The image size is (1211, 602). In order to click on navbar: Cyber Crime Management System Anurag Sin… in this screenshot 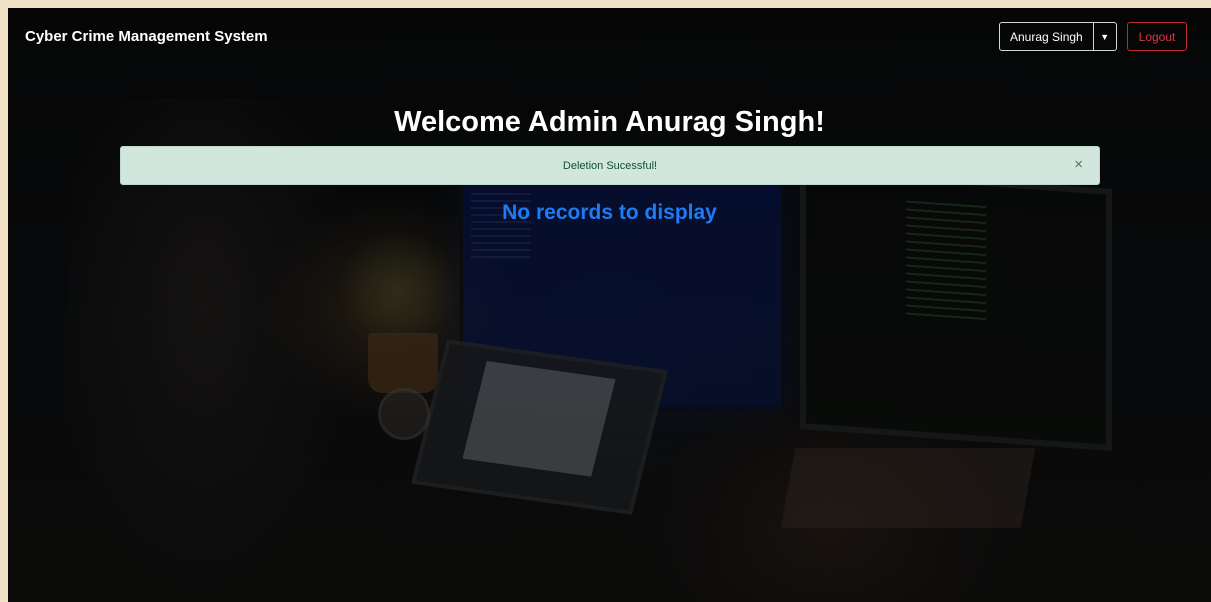, I will do `click(609, 38)`.